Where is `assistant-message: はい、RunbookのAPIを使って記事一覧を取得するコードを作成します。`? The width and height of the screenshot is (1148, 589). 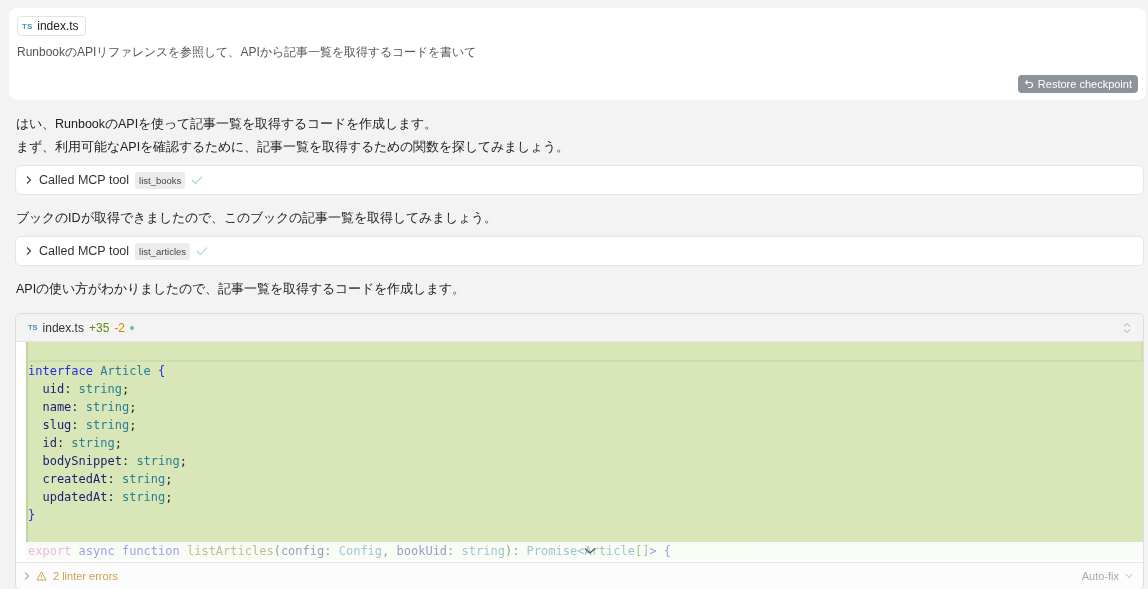 assistant-message: はい、RunbookのAPIを使って記事一覧を取得するコードを作成します。 is located at coordinates (227, 124).